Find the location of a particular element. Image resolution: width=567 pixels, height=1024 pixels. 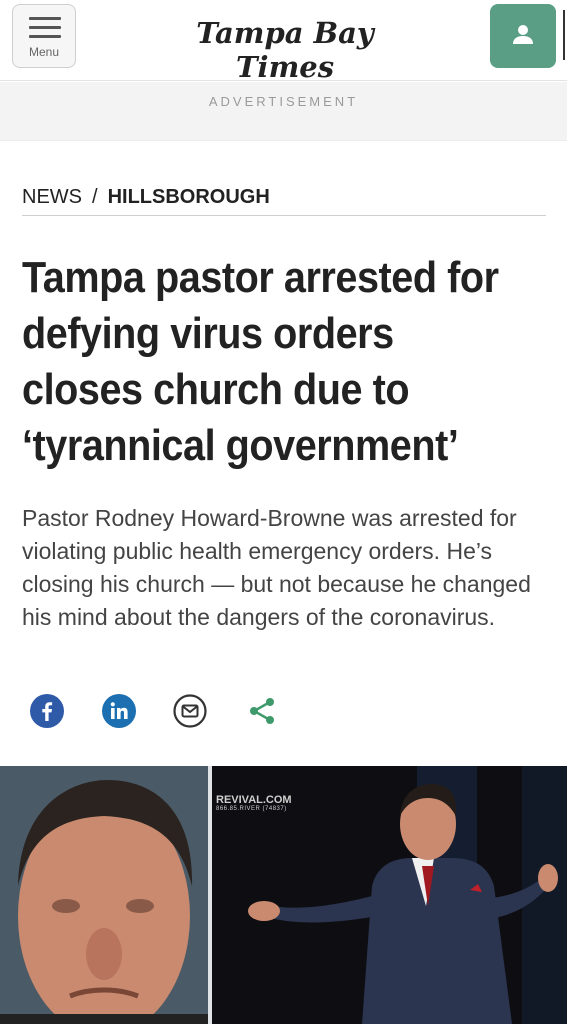

linkedin-share-button is located at coordinates (119, 711).